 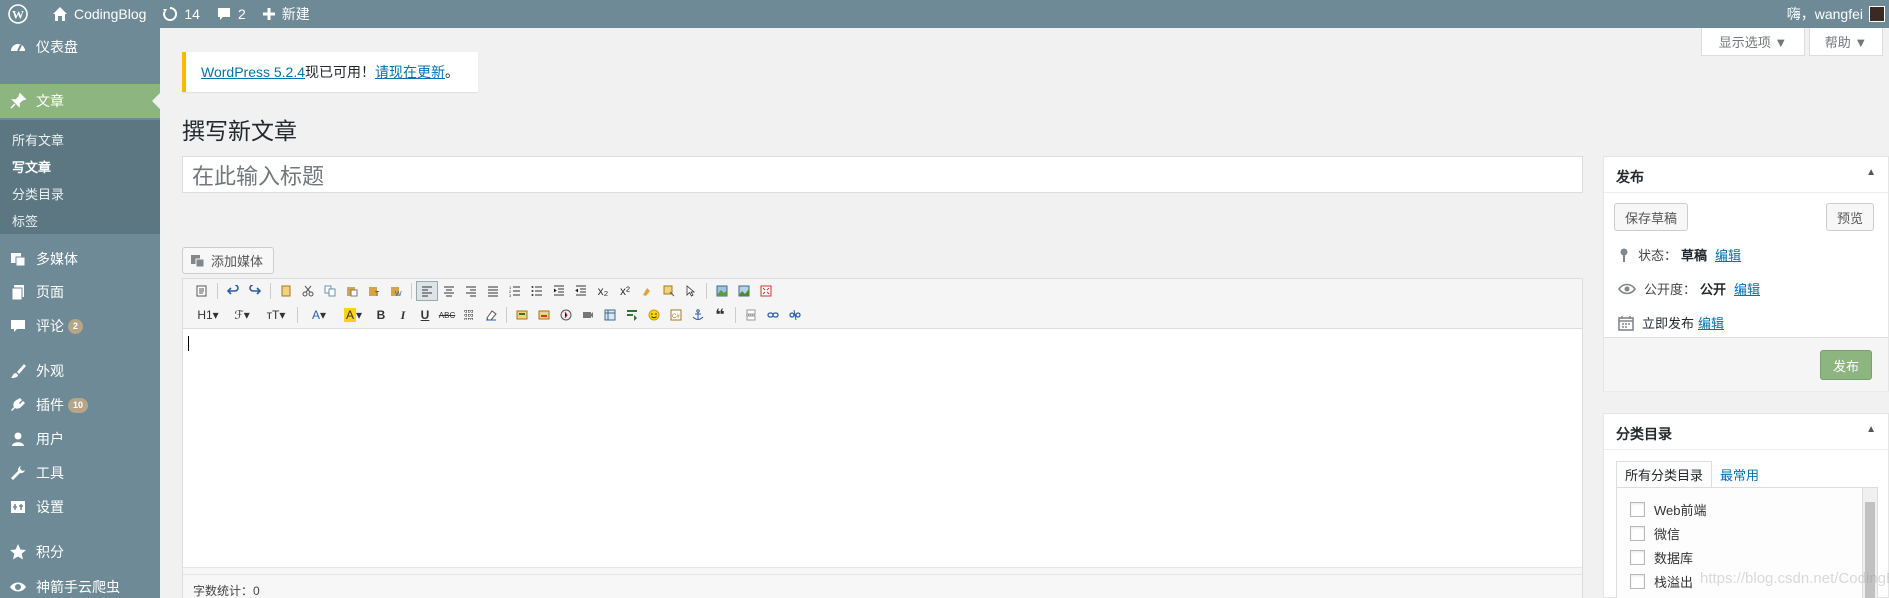 What do you see at coordinates (381, 315) in the screenshot?
I see `bold-button: B` at bounding box center [381, 315].